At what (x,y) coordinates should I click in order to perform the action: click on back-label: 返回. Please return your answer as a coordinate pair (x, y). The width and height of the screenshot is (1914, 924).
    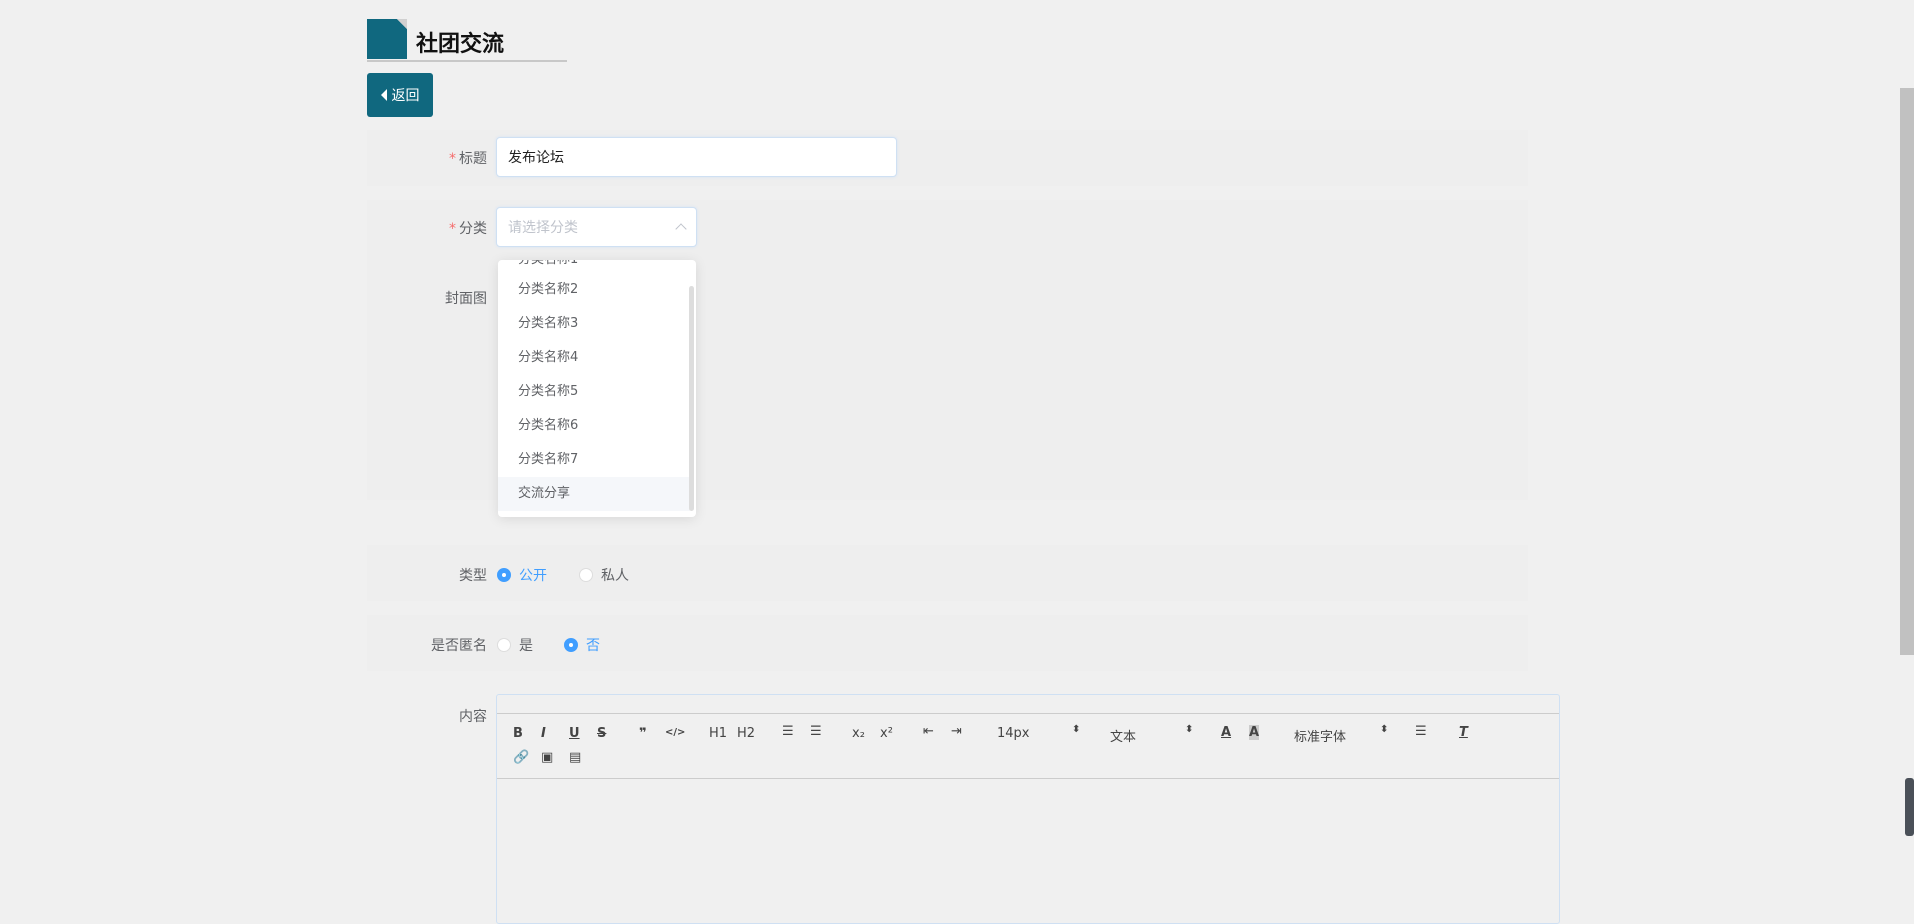
    Looking at the image, I should click on (405, 95).